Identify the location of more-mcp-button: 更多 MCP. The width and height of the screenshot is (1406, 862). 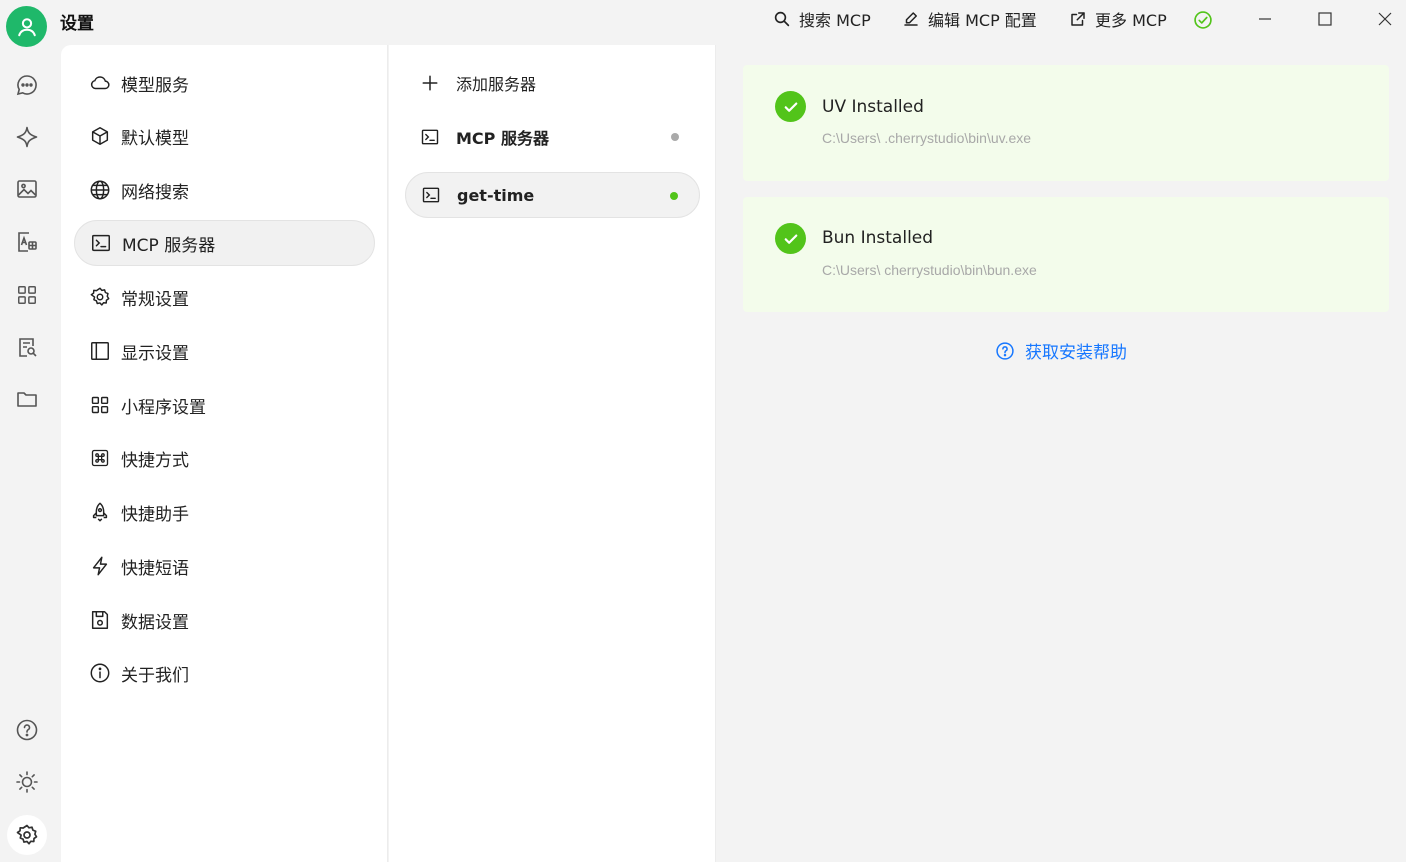
(1118, 19).